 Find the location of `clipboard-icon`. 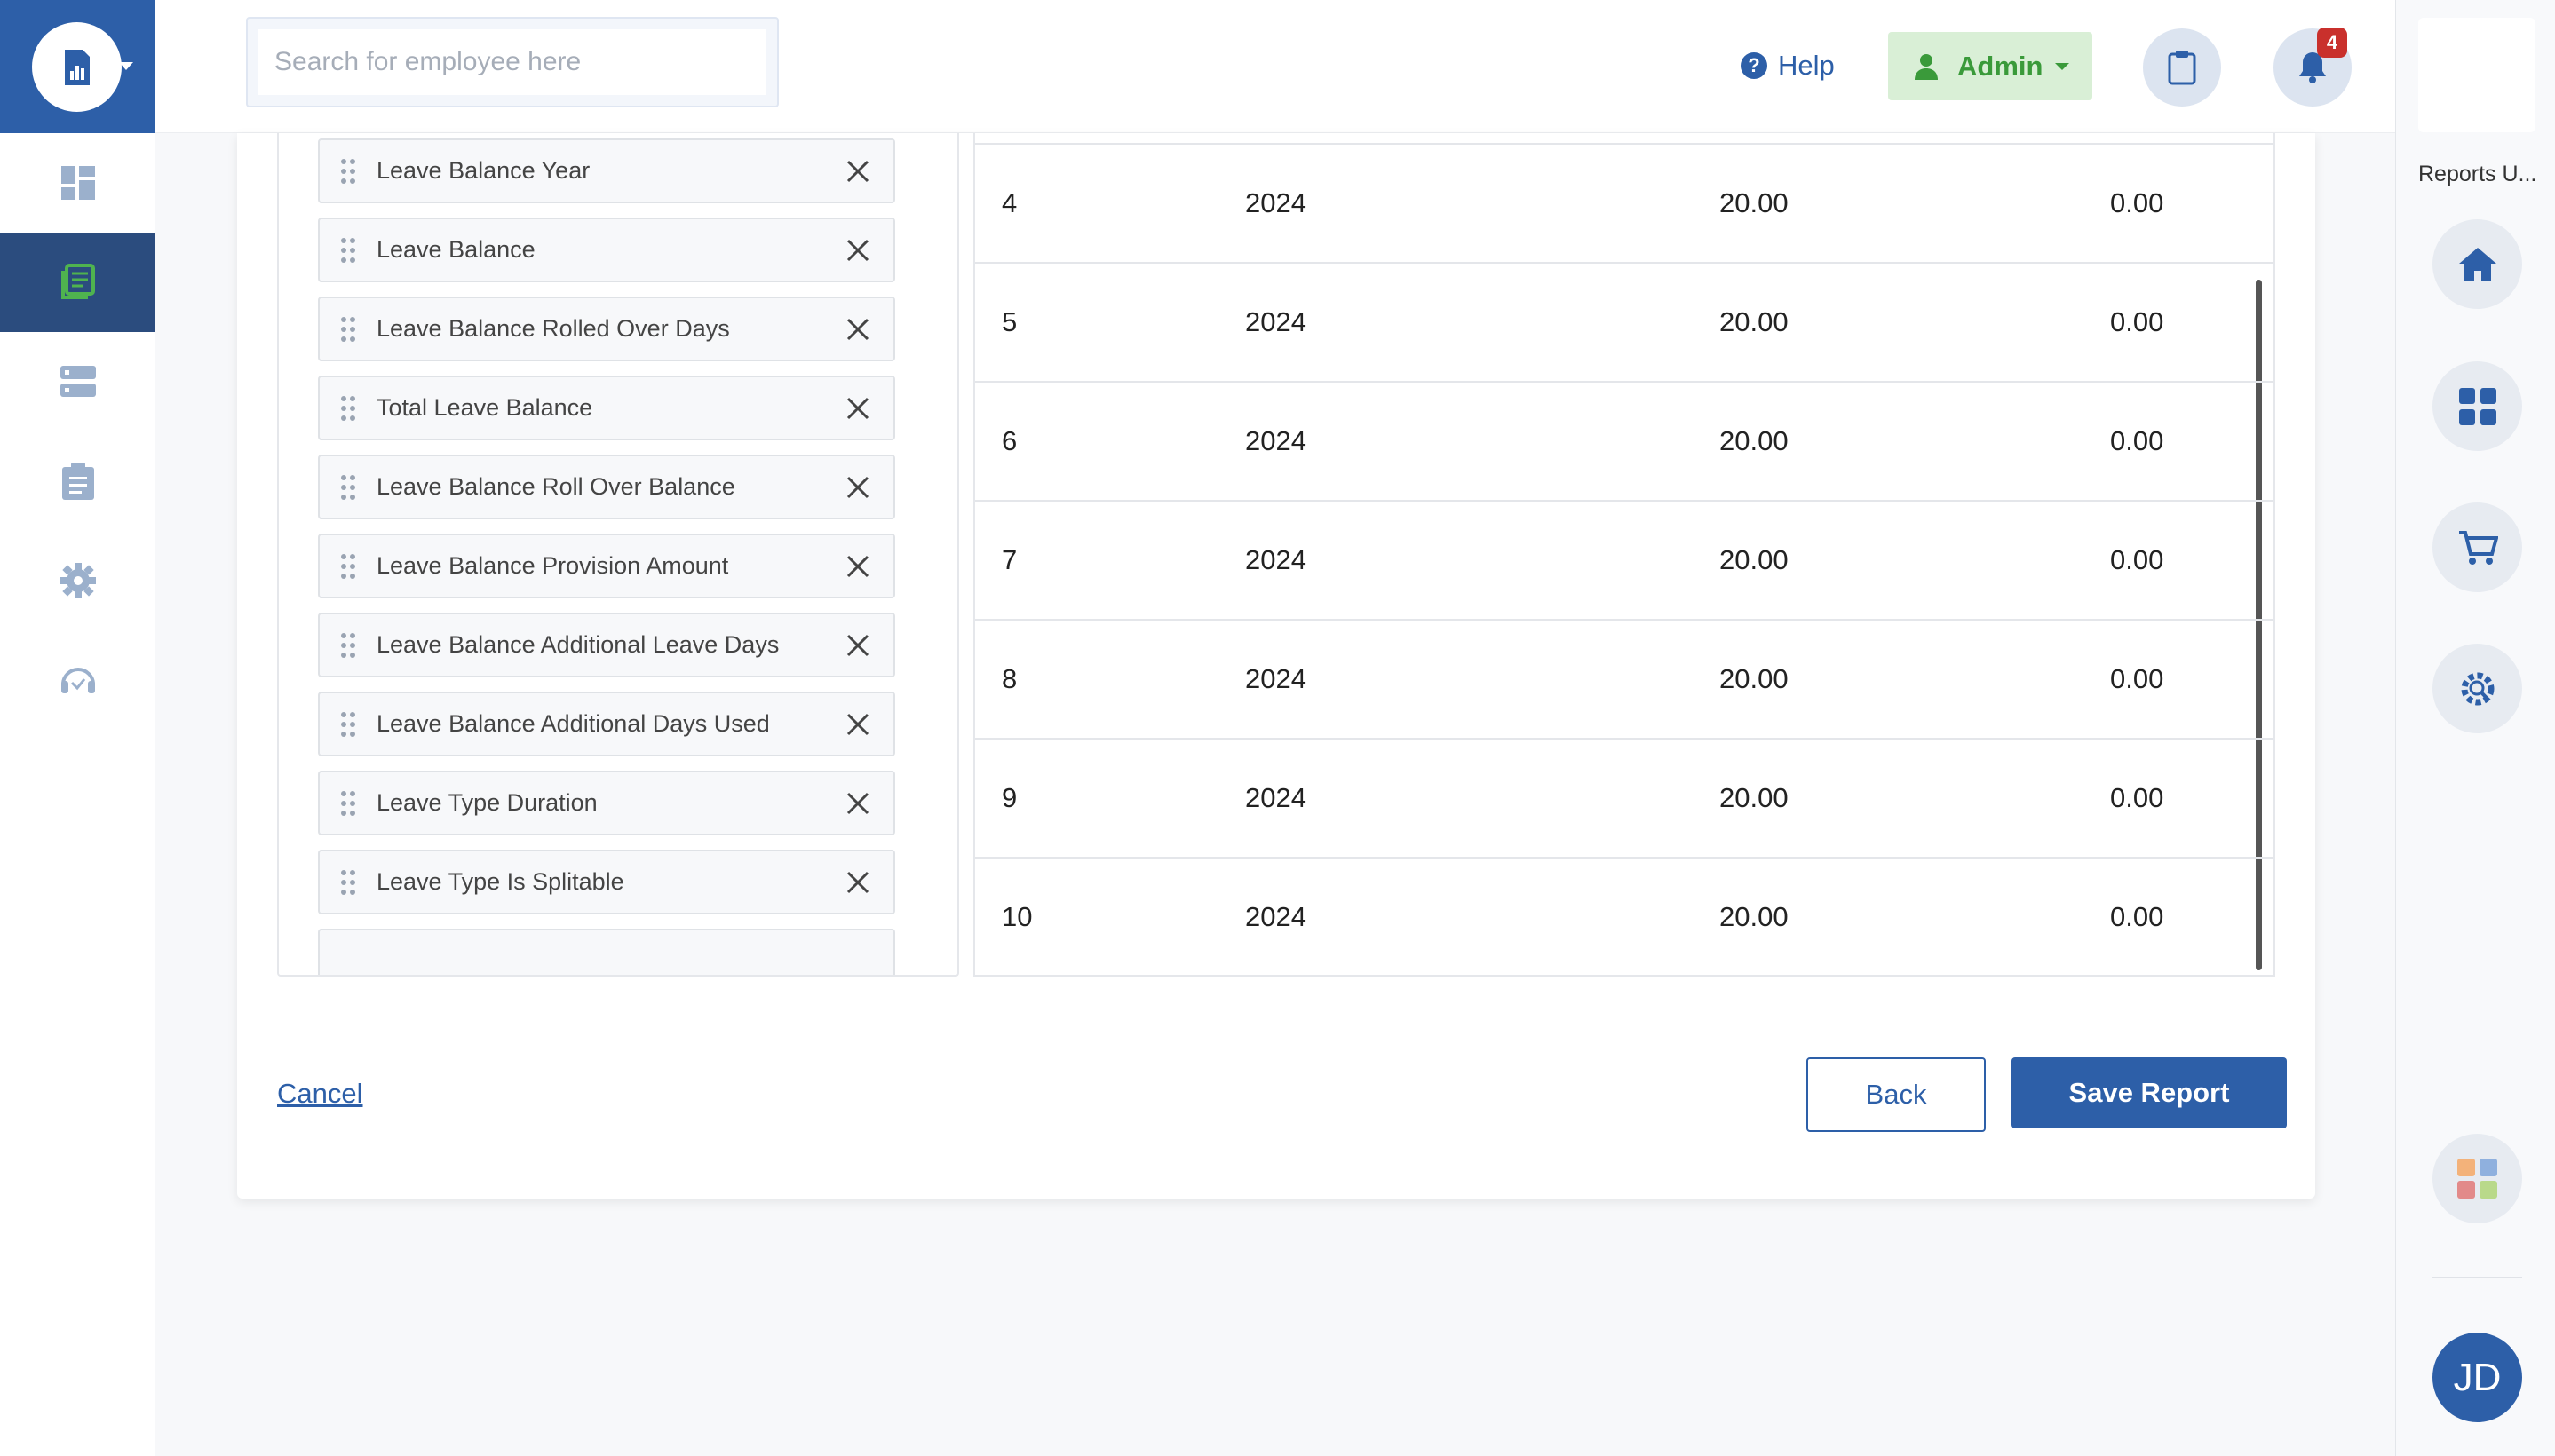

clipboard-icon is located at coordinates (77, 481).